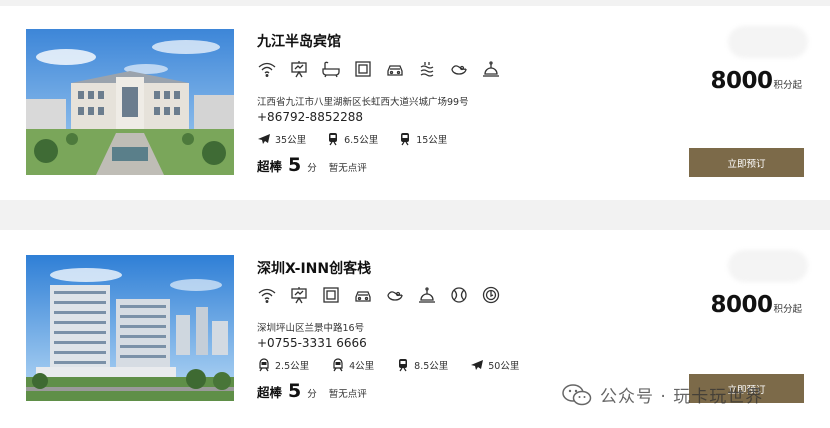 The image size is (830, 428). I want to click on distance-item: 8.5公里, so click(422, 365).